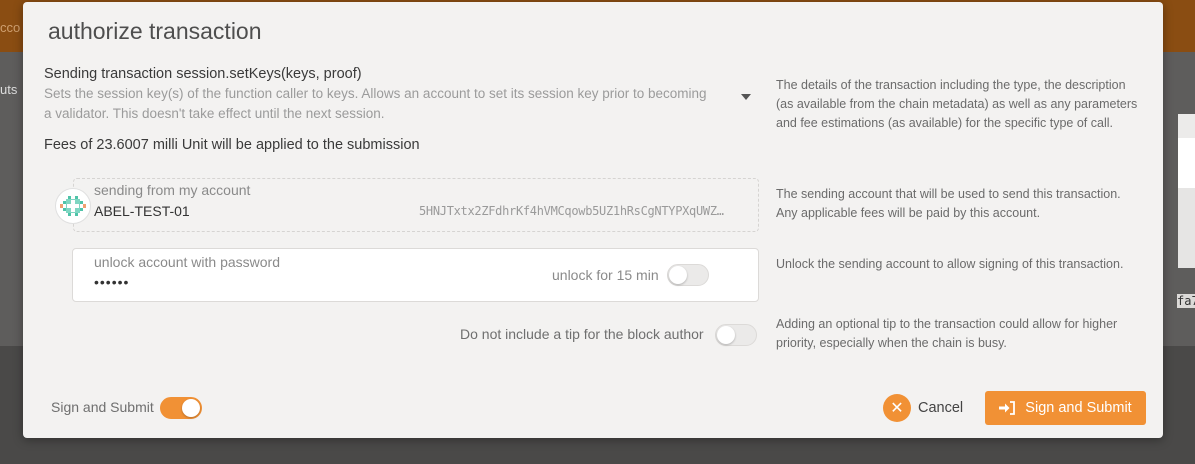  What do you see at coordinates (172, 190) in the screenshot?
I see `account-field-label: sending from my account` at bounding box center [172, 190].